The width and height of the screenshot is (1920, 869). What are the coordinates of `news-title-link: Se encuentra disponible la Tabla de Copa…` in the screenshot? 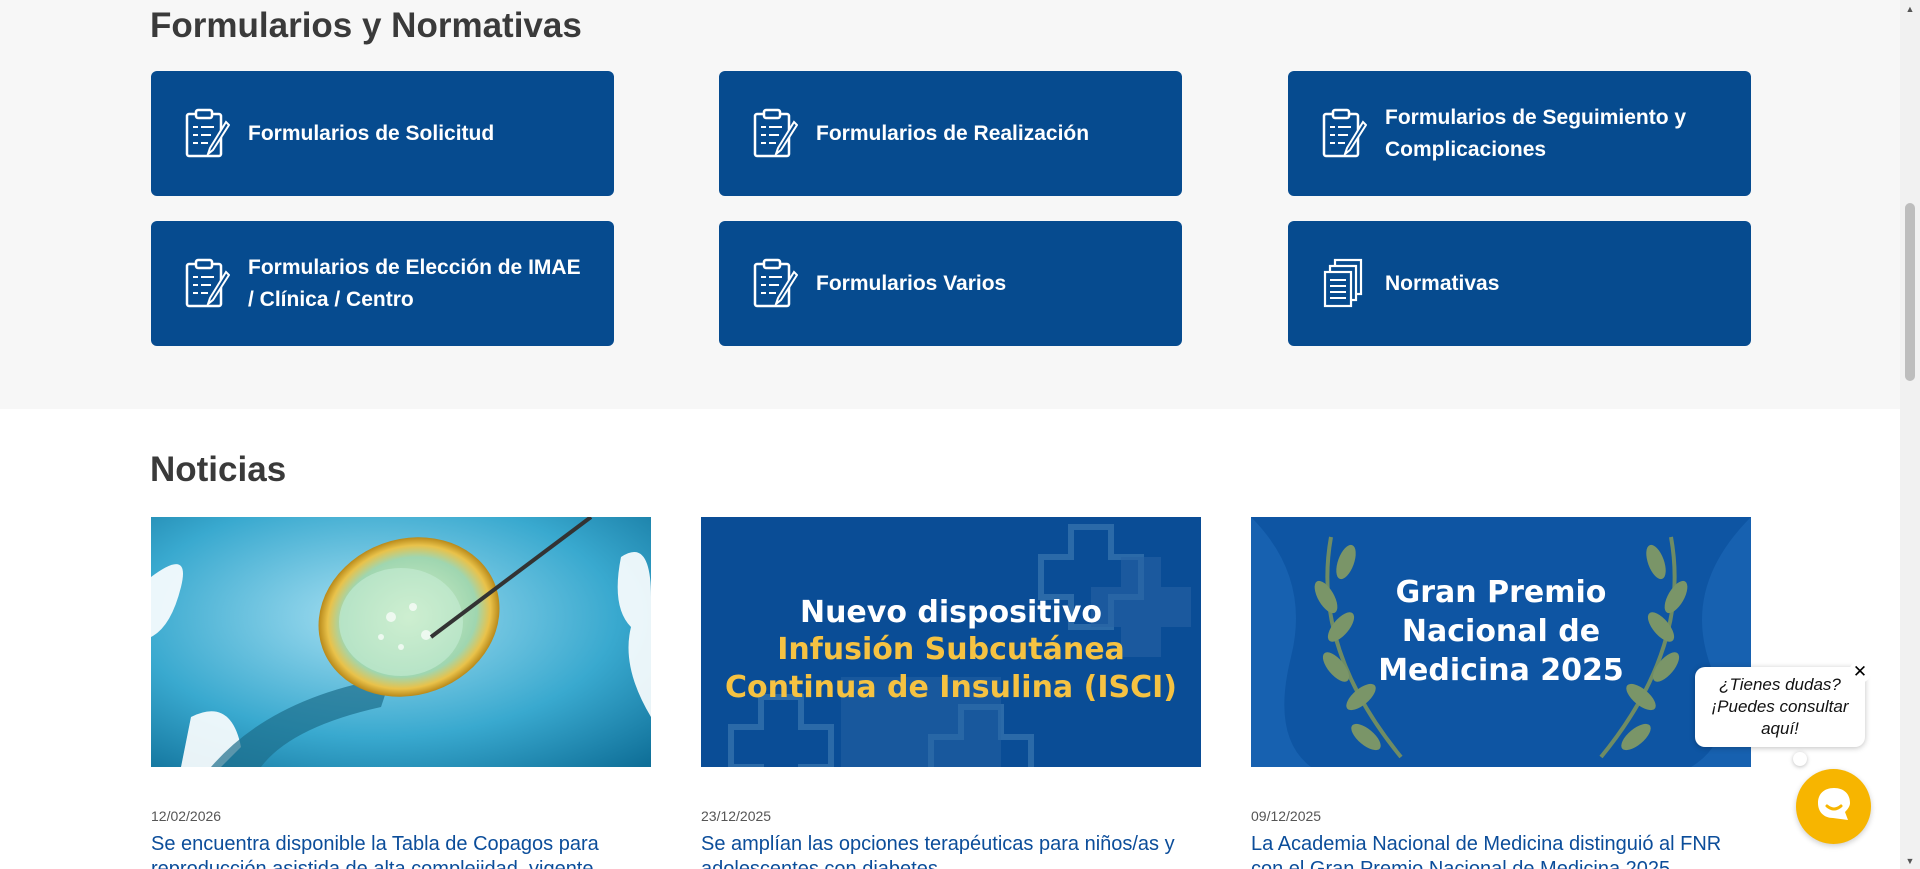 It's located at (401, 850).